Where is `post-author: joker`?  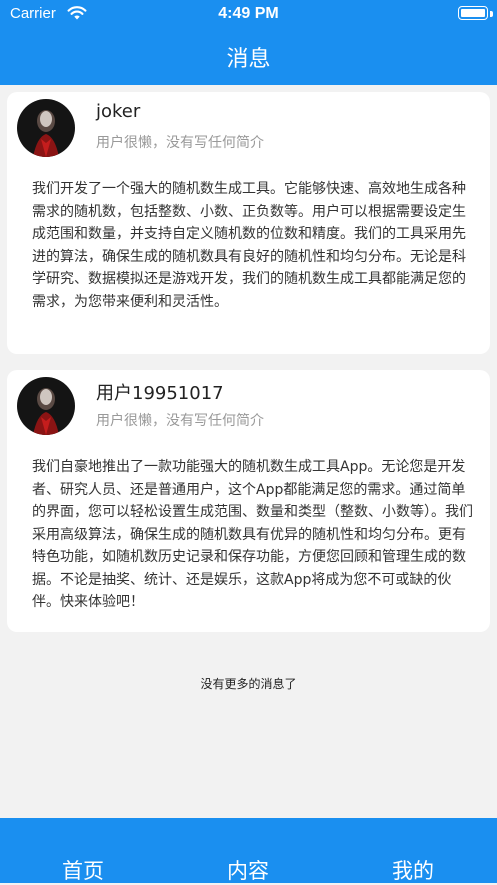 post-author: joker is located at coordinates (118, 111).